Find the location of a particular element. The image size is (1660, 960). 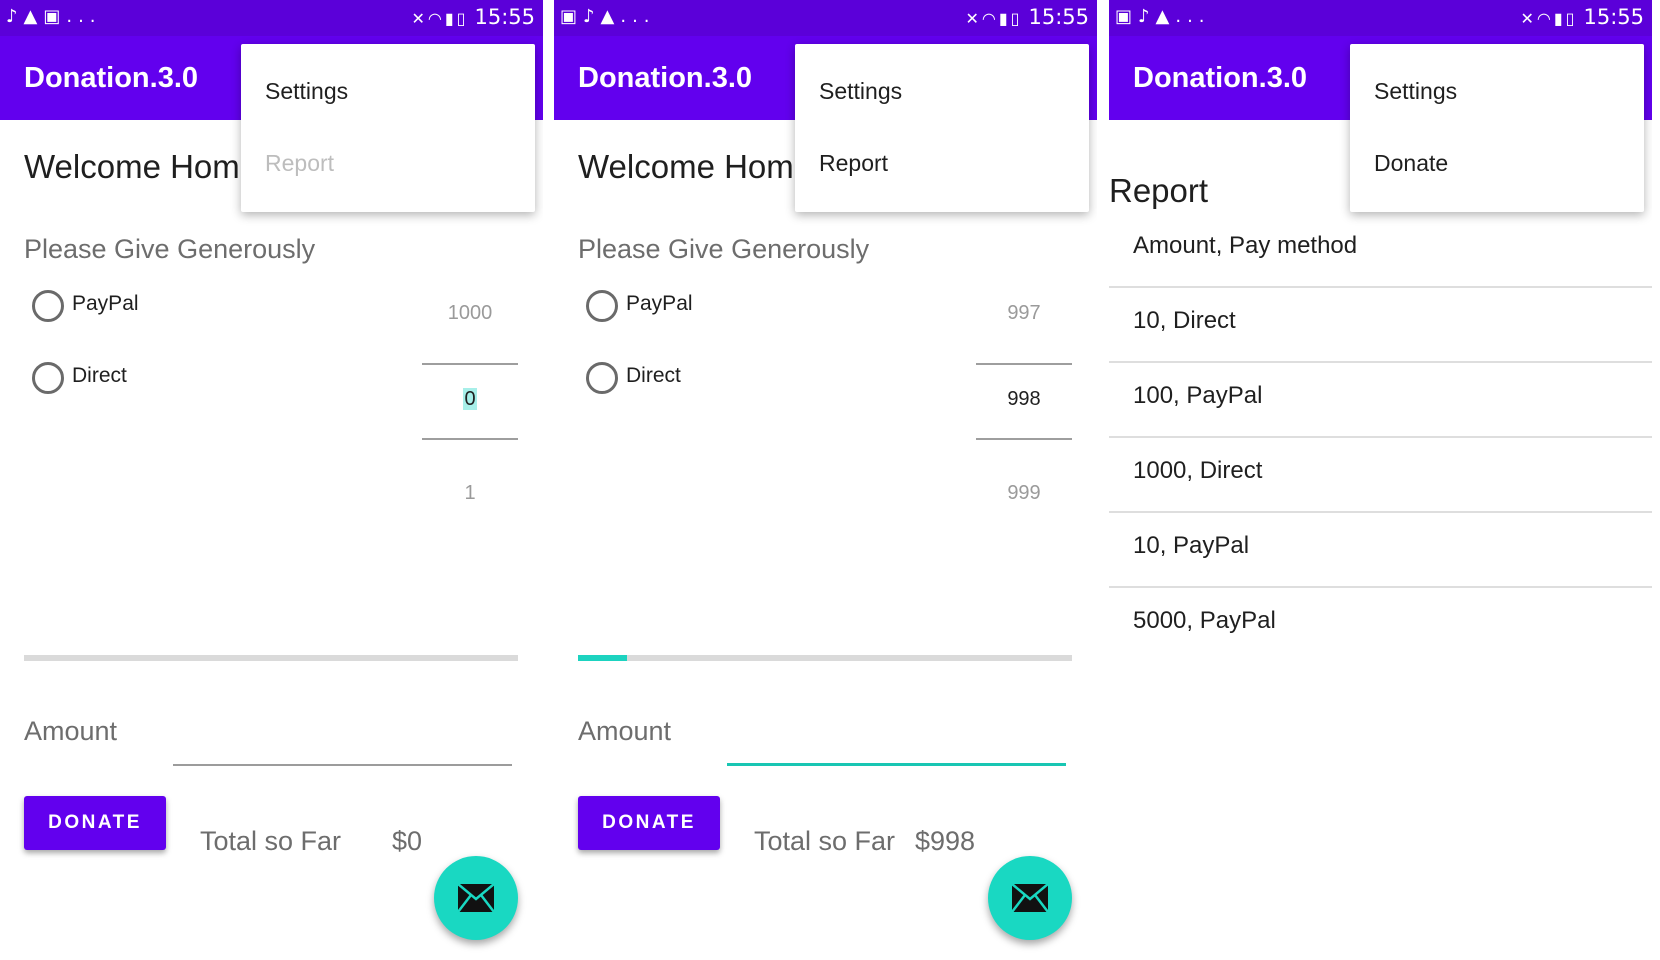

list-item-text: 1000, Direct is located at coordinates (1198, 470).